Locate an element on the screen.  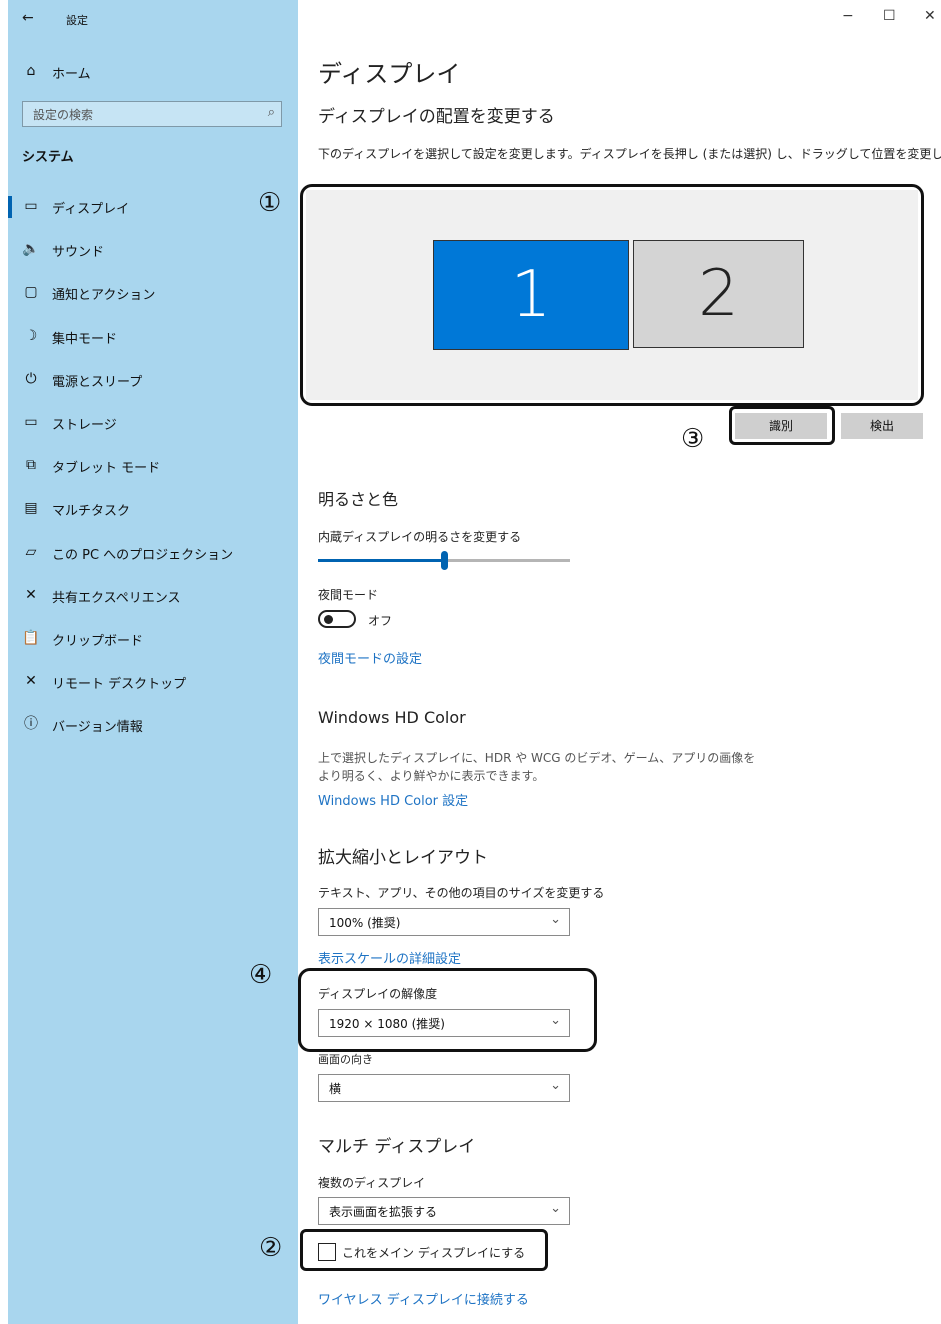
page-title: ディスプレイ is located at coordinates (389, 74).